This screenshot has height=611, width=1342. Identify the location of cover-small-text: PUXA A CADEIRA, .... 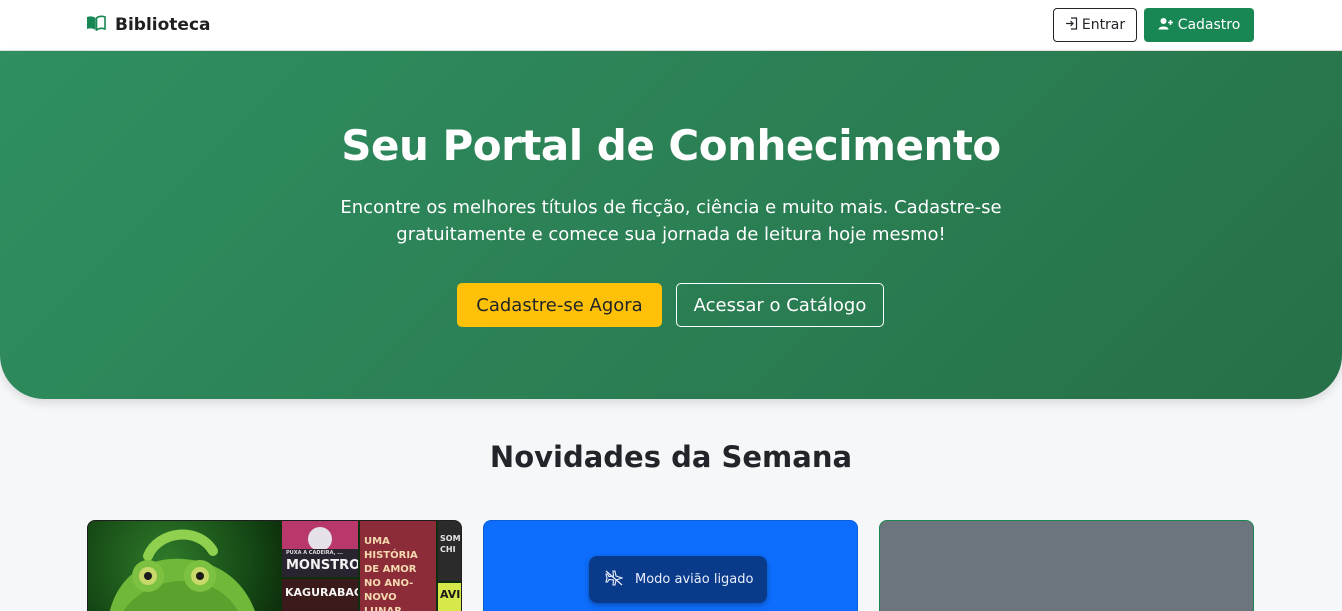
(314, 553).